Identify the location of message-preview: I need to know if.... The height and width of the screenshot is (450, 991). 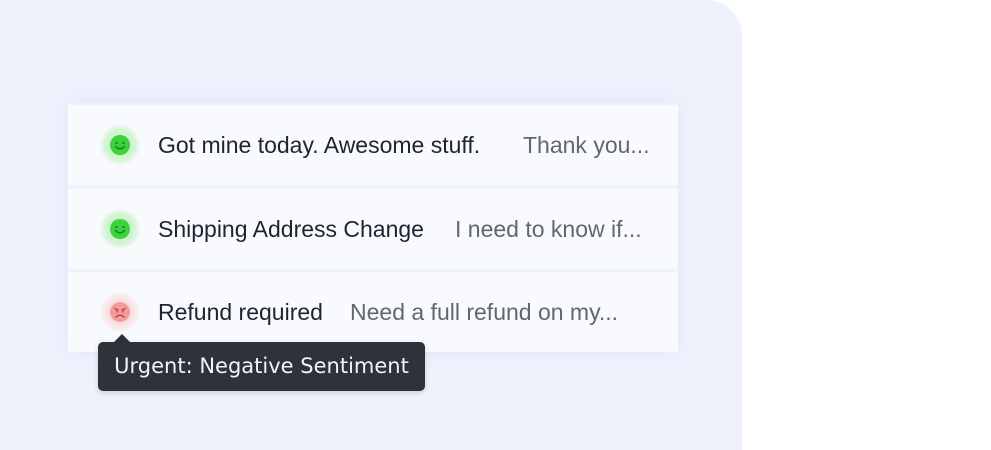
(548, 229).